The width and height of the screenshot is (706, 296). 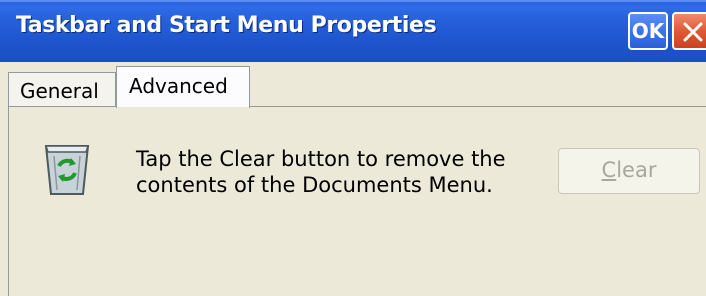 I want to click on close-button, so click(x=689, y=31).